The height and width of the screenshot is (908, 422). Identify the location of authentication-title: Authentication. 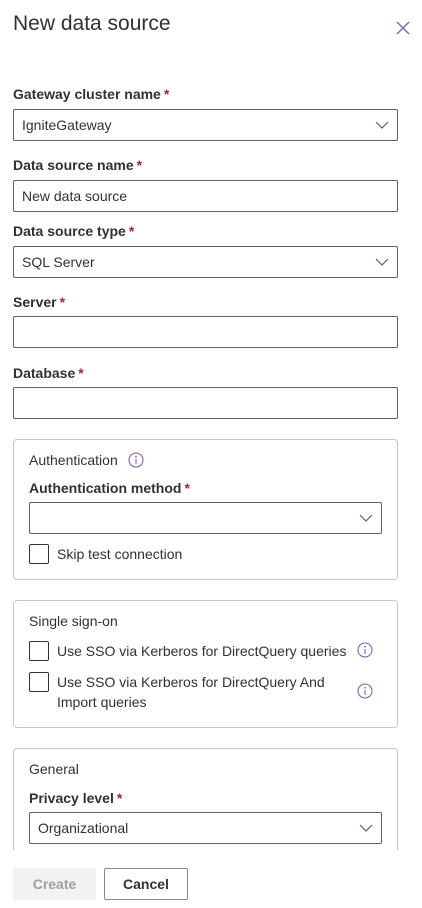
(73, 460).